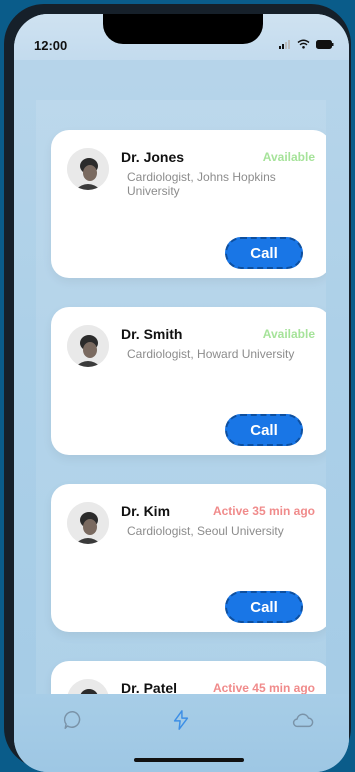 Image resolution: width=355 pixels, height=772 pixels. I want to click on doctor-description: Cardiologist, Johns Hopkins University, so click(201, 184).